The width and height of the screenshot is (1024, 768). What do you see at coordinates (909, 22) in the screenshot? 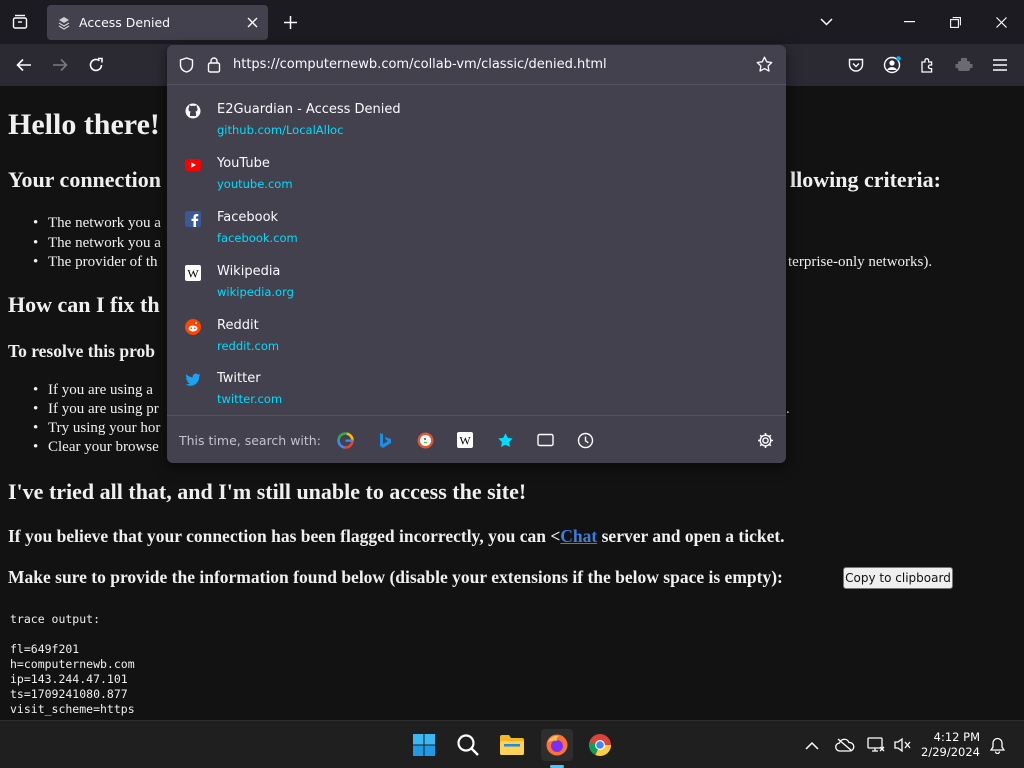
I see `minimize-icon` at bounding box center [909, 22].